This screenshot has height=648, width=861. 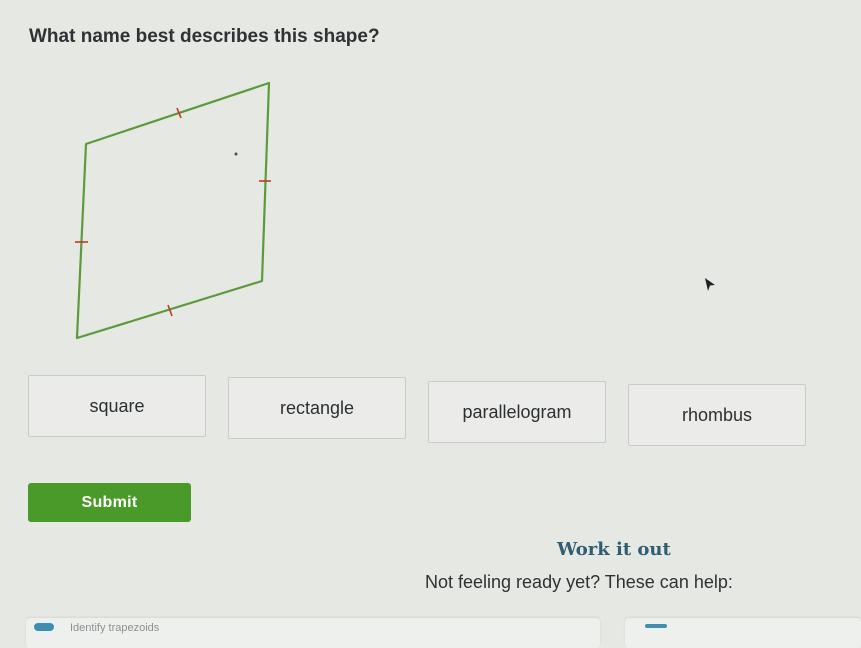 I want to click on option-label: square, so click(x=117, y=405).